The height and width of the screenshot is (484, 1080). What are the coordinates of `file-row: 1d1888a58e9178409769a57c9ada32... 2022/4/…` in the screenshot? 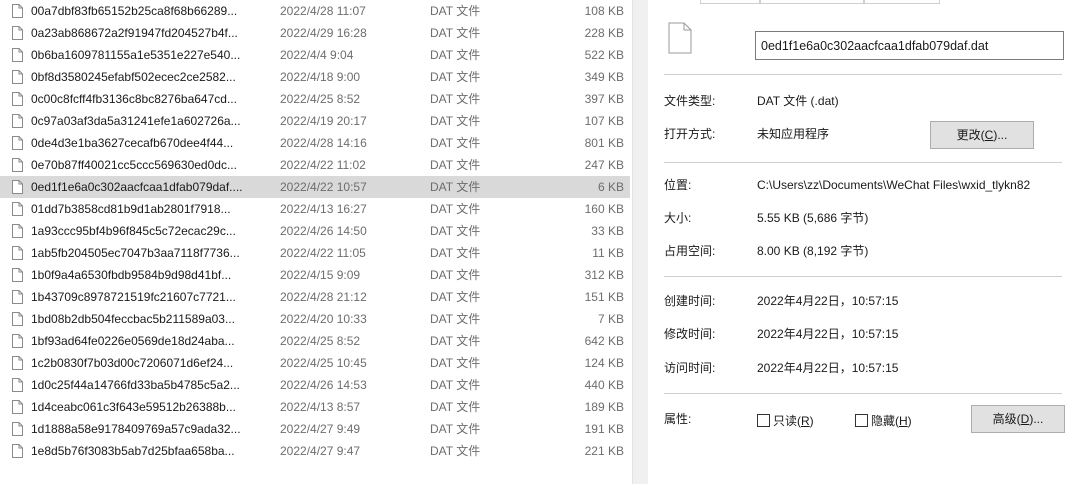 It's located at (315, 429).